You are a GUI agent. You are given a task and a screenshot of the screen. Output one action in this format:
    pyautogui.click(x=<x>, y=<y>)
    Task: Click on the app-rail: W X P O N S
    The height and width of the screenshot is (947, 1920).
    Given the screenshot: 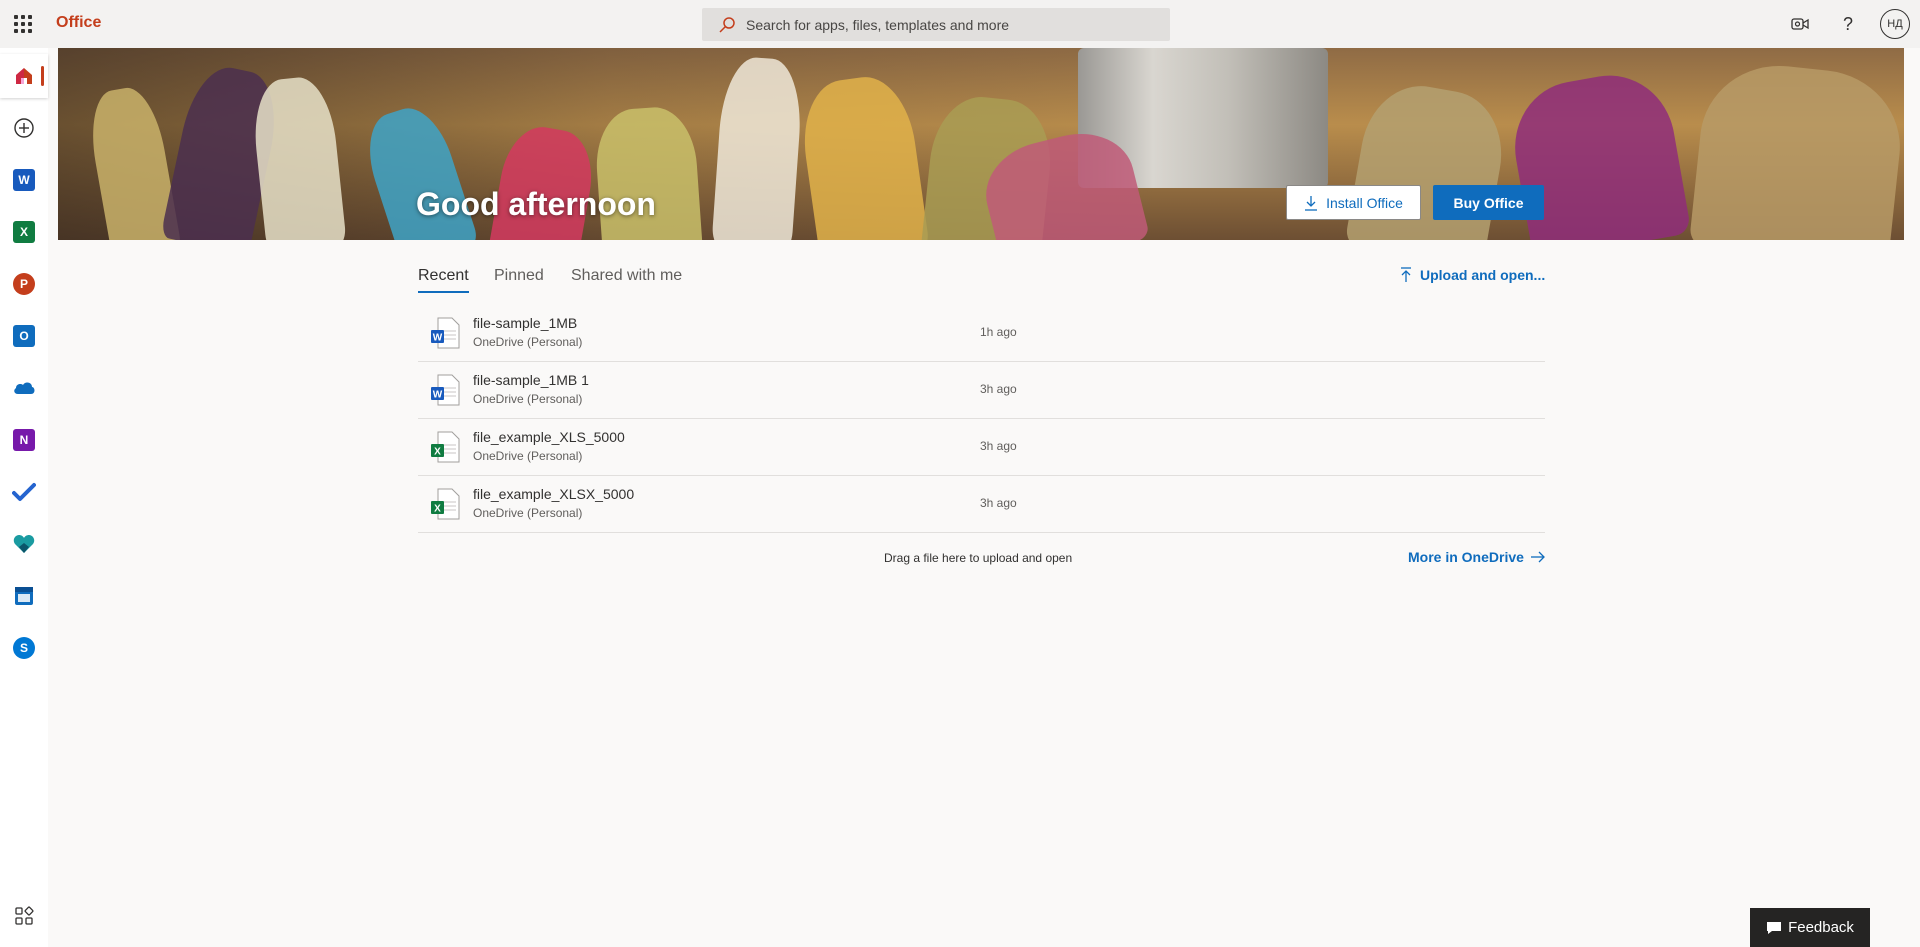 What is the action you would take?
    pyautogui.click(x=24, y=497)
    